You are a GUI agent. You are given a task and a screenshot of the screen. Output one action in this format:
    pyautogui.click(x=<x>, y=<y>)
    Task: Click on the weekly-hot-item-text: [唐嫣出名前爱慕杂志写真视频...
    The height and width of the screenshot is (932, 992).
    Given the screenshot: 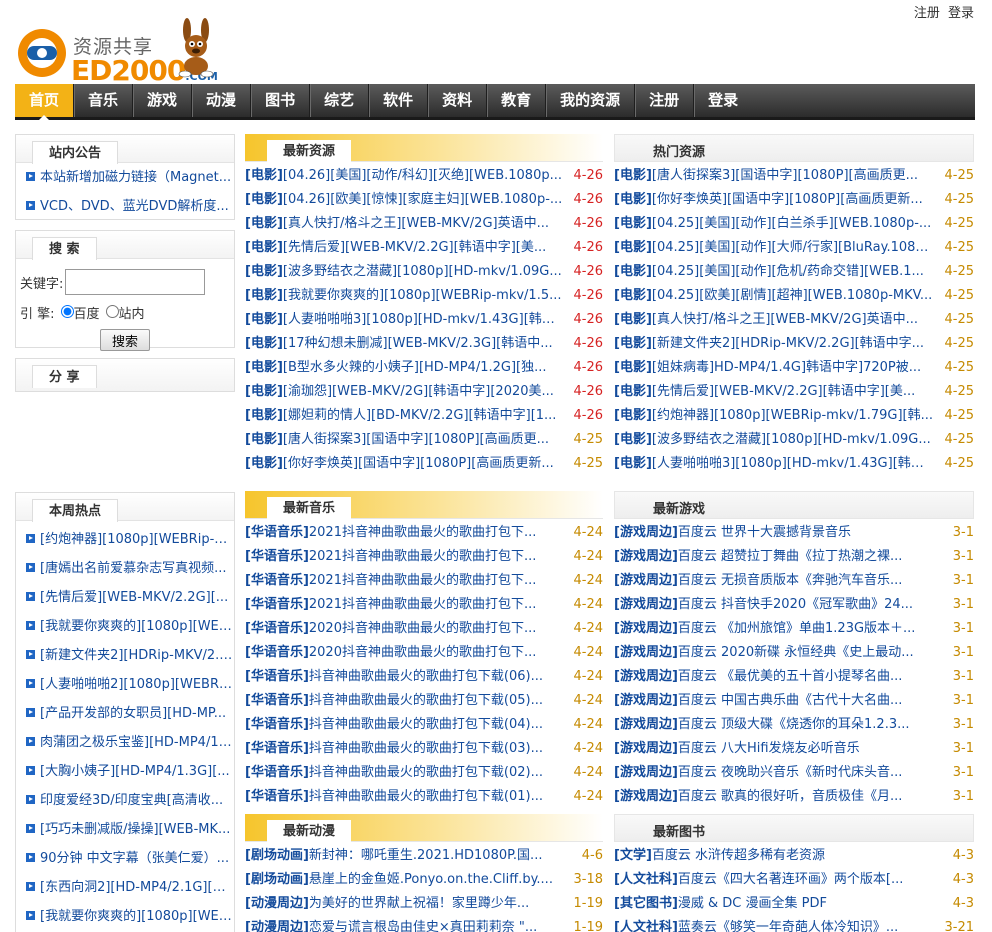 What is the action you would take?
    pyautogui.click(x=133, y=568)
    